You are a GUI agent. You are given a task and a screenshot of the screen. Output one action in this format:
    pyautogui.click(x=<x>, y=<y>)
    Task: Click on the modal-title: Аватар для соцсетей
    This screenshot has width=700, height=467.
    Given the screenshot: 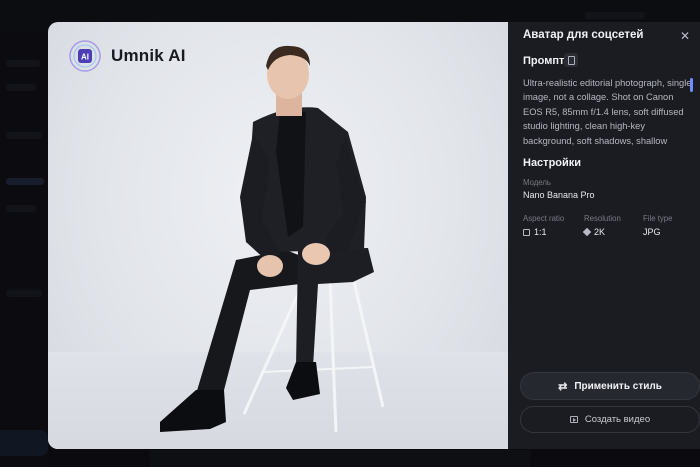 What is the action you would take?
    pyautogui.click(x=583, y=35)
    